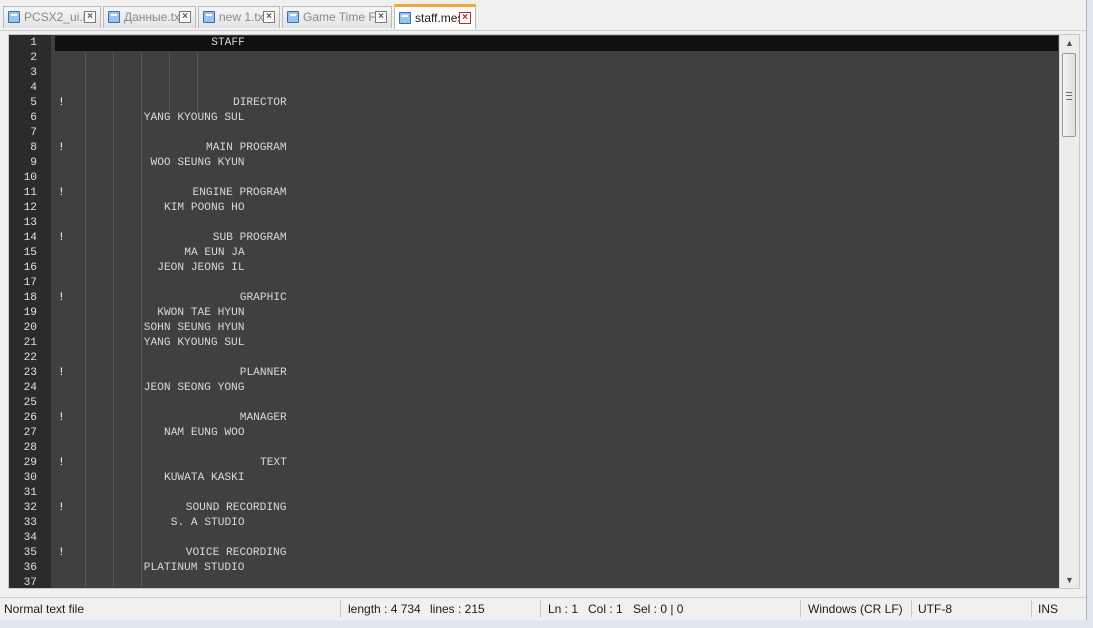  I want to click on text-line: 12 KIM POONG HO, so click(541, 208).